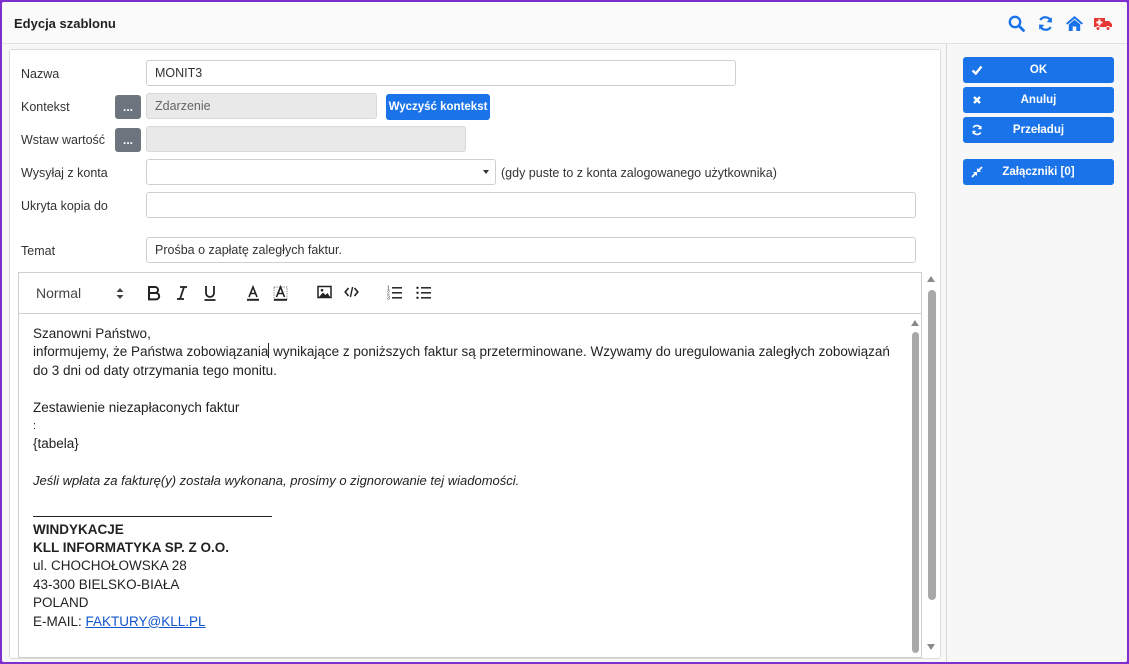 The height and width of the screenshot is (664, 1129). What do you see at coordinates (59, 621) in the screenshot?
I see `signature-email-prefix: E-MAIL:` at bounding box center [59, 621].